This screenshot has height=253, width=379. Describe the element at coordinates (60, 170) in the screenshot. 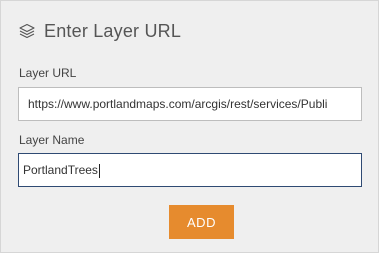

I see `layer-name-value: PortlandTrees` at that location.